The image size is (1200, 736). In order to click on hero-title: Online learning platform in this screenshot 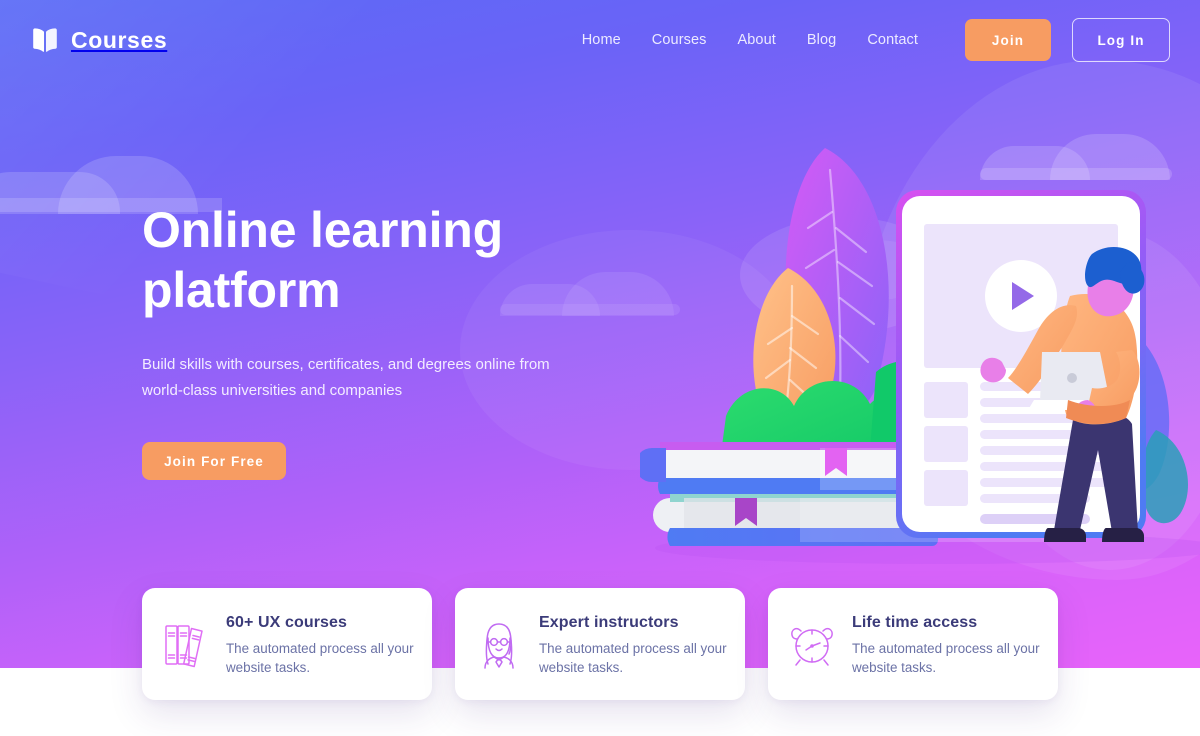, I will do `click(322, 260)`.